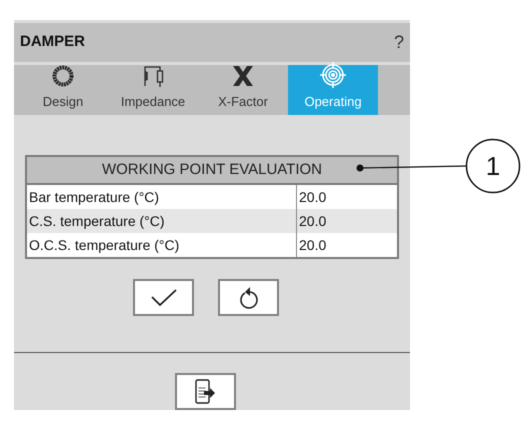  What do you see at coordinates (162, 245) in the screenshot?
I see `table-cell: O.C.S. temperature (°C)` at bounding box center [162, 245].